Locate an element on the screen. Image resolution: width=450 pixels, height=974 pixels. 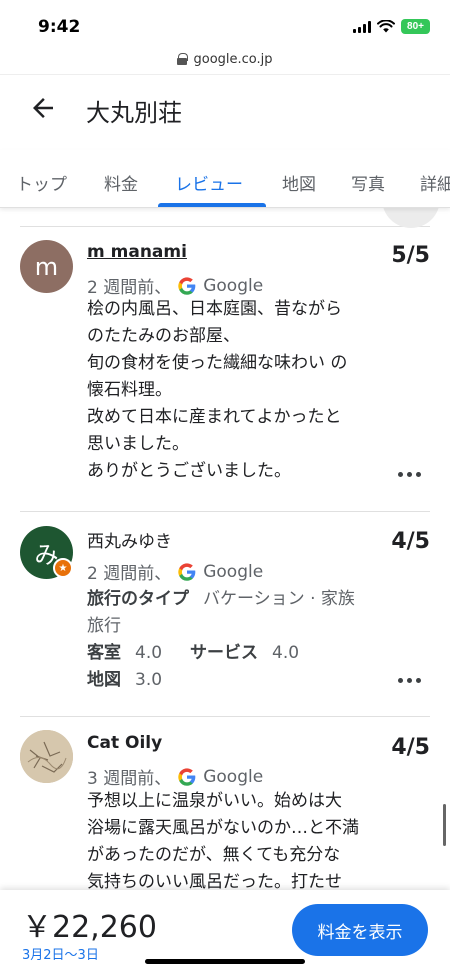
map-value: 3.0 is located at coordinates (149, 680).